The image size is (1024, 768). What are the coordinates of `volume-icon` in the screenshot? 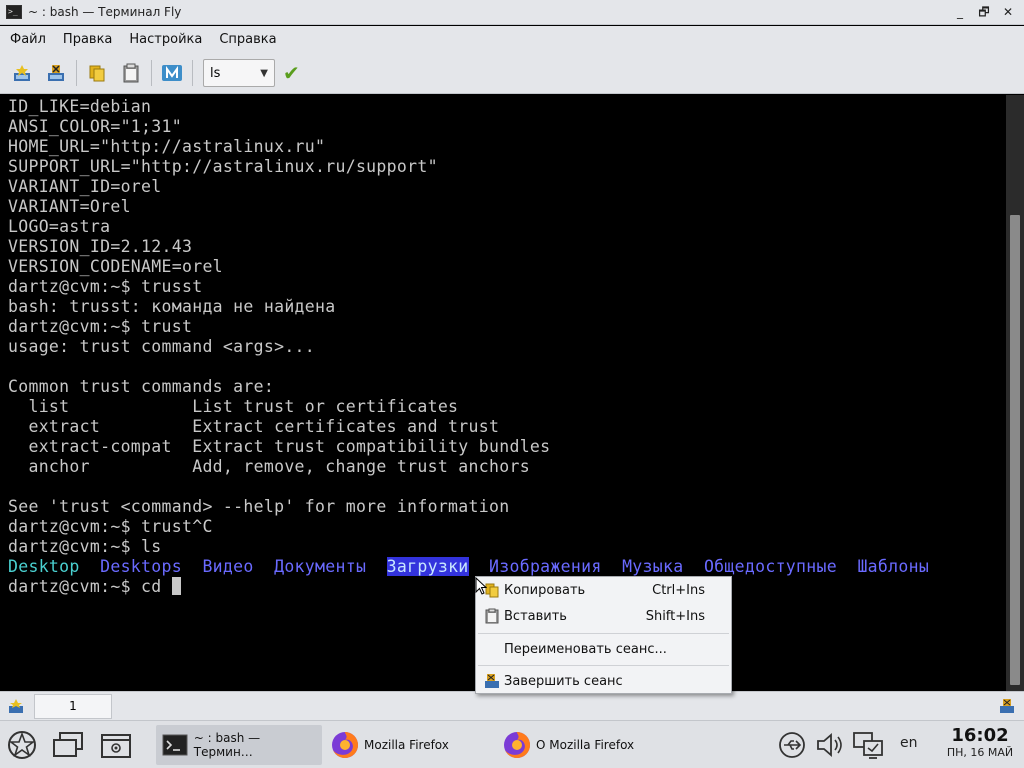 It's located at (830, 745).